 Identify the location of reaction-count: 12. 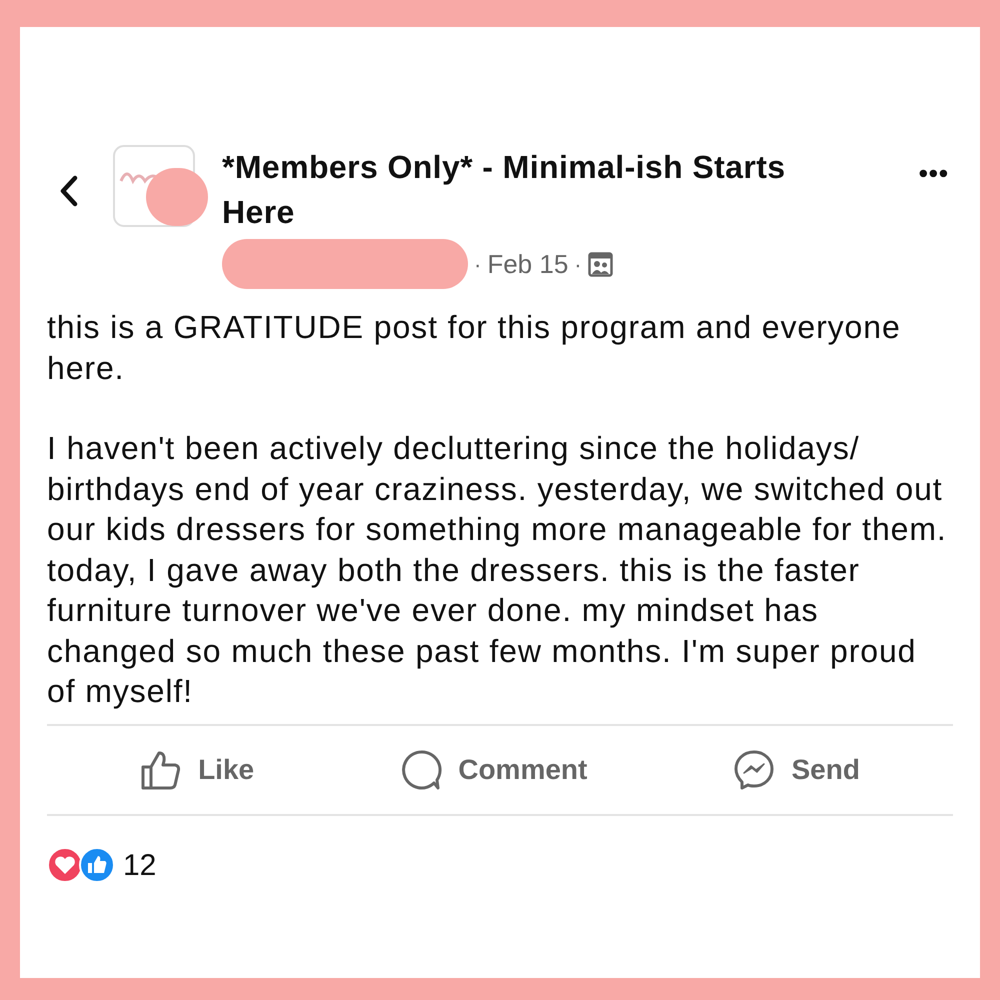
(139, 865).